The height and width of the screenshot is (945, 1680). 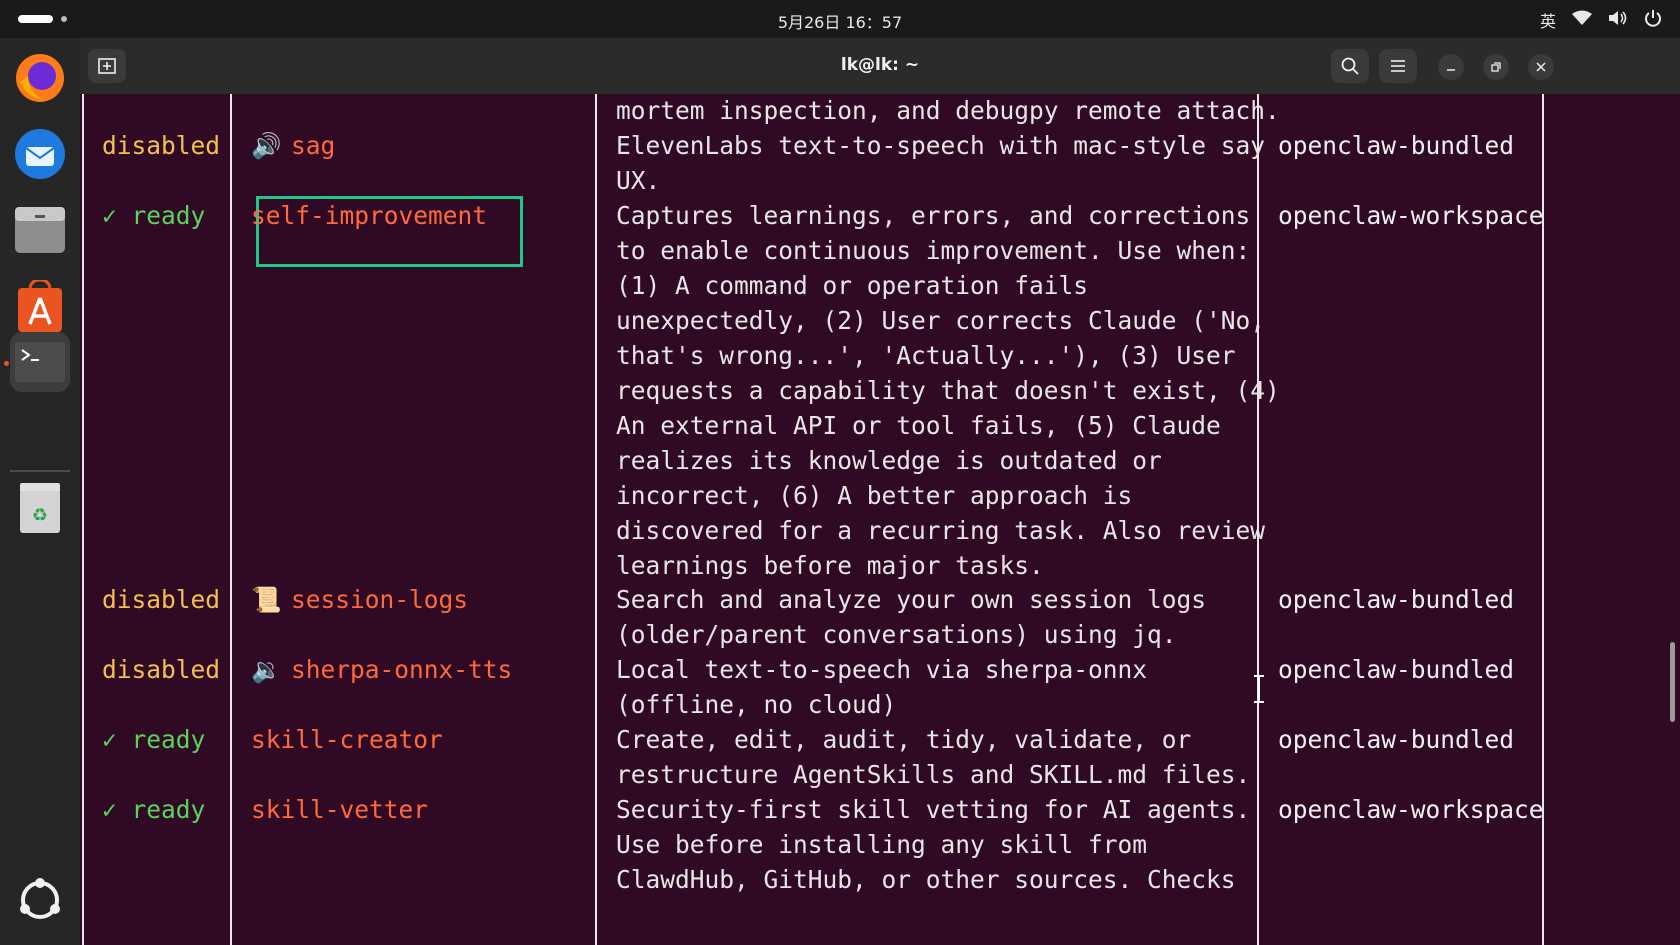 I want to click on dock: ♻, so click(x=40, y=491).